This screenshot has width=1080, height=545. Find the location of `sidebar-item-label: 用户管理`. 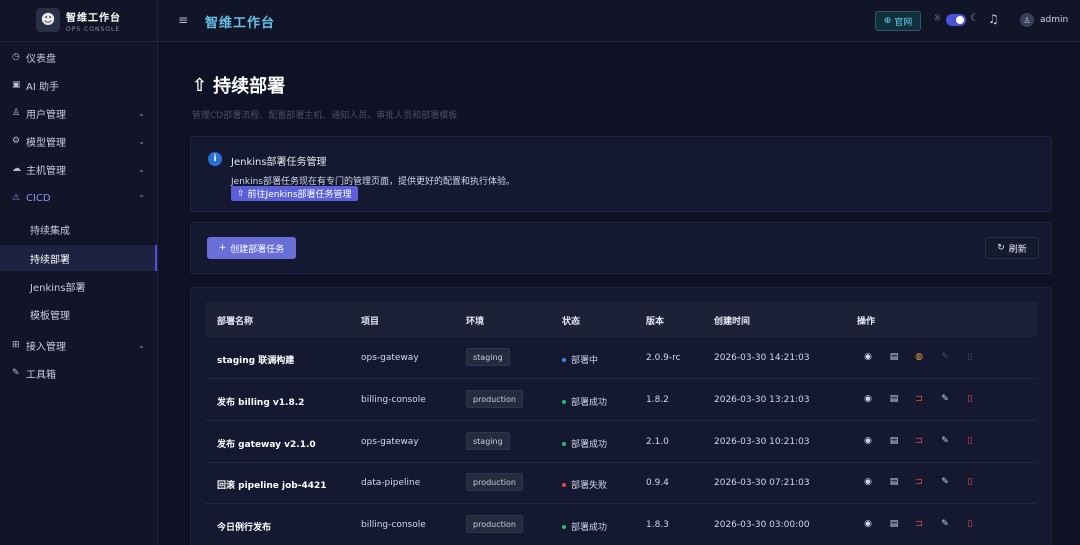

sidebar-item-label: 用户管理 is located at coordinates (46, 115).